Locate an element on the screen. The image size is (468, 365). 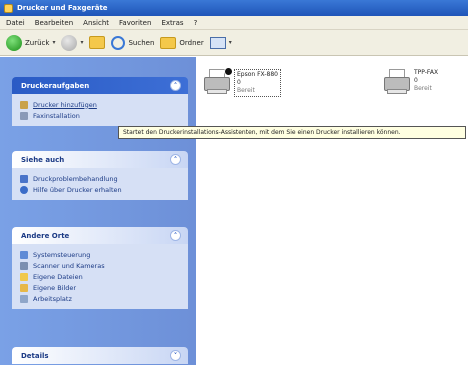
menu-tools: Extras is located at coordinates (172, 23).